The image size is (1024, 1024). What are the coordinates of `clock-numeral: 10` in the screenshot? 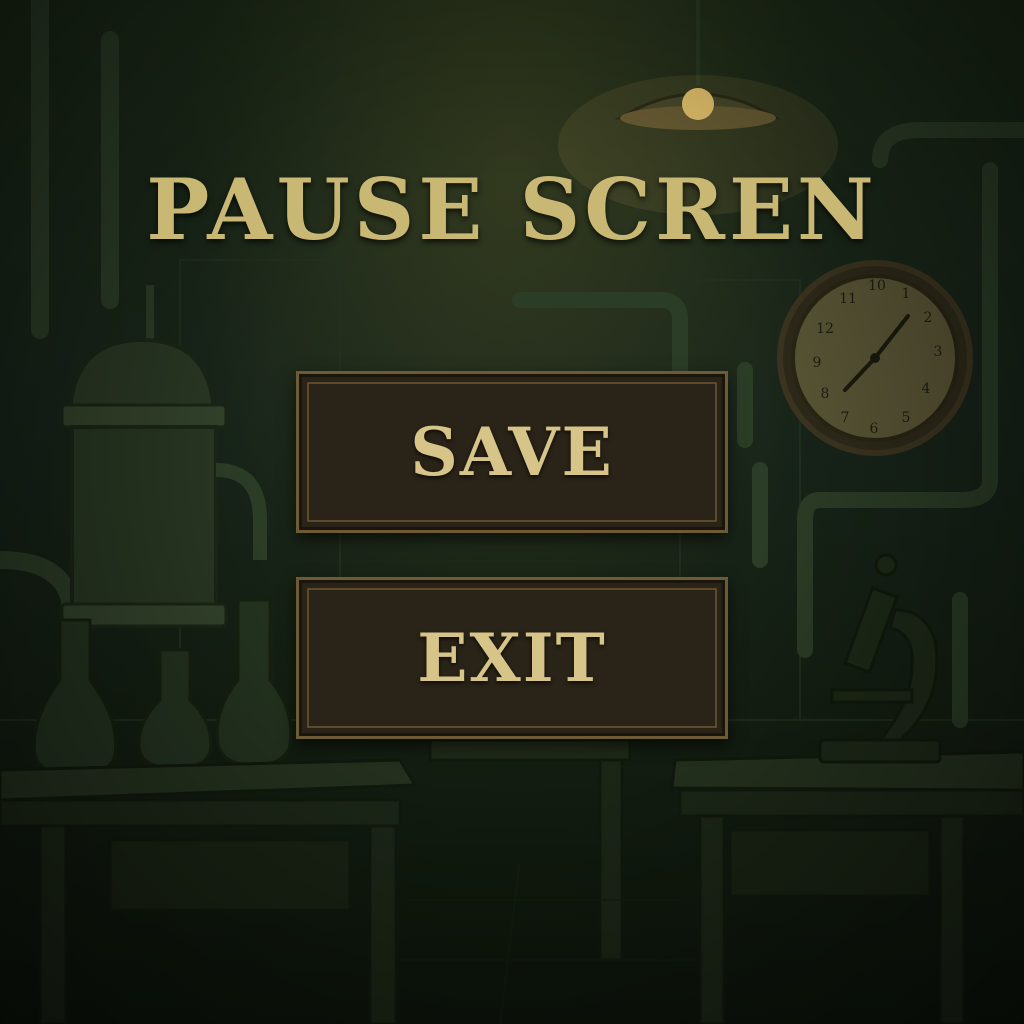 It's located at (877, 286).